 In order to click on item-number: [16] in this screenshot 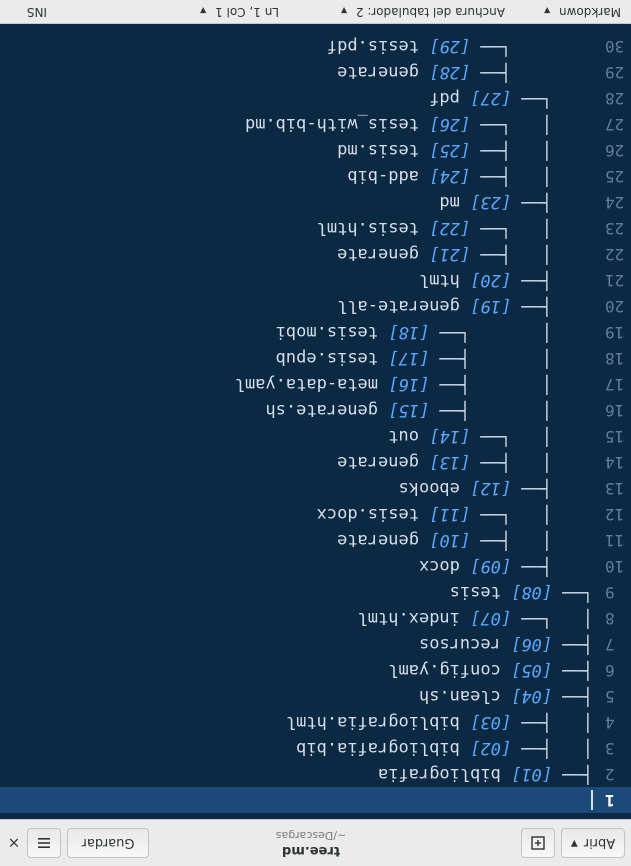, I will do `click(409, 384)`.